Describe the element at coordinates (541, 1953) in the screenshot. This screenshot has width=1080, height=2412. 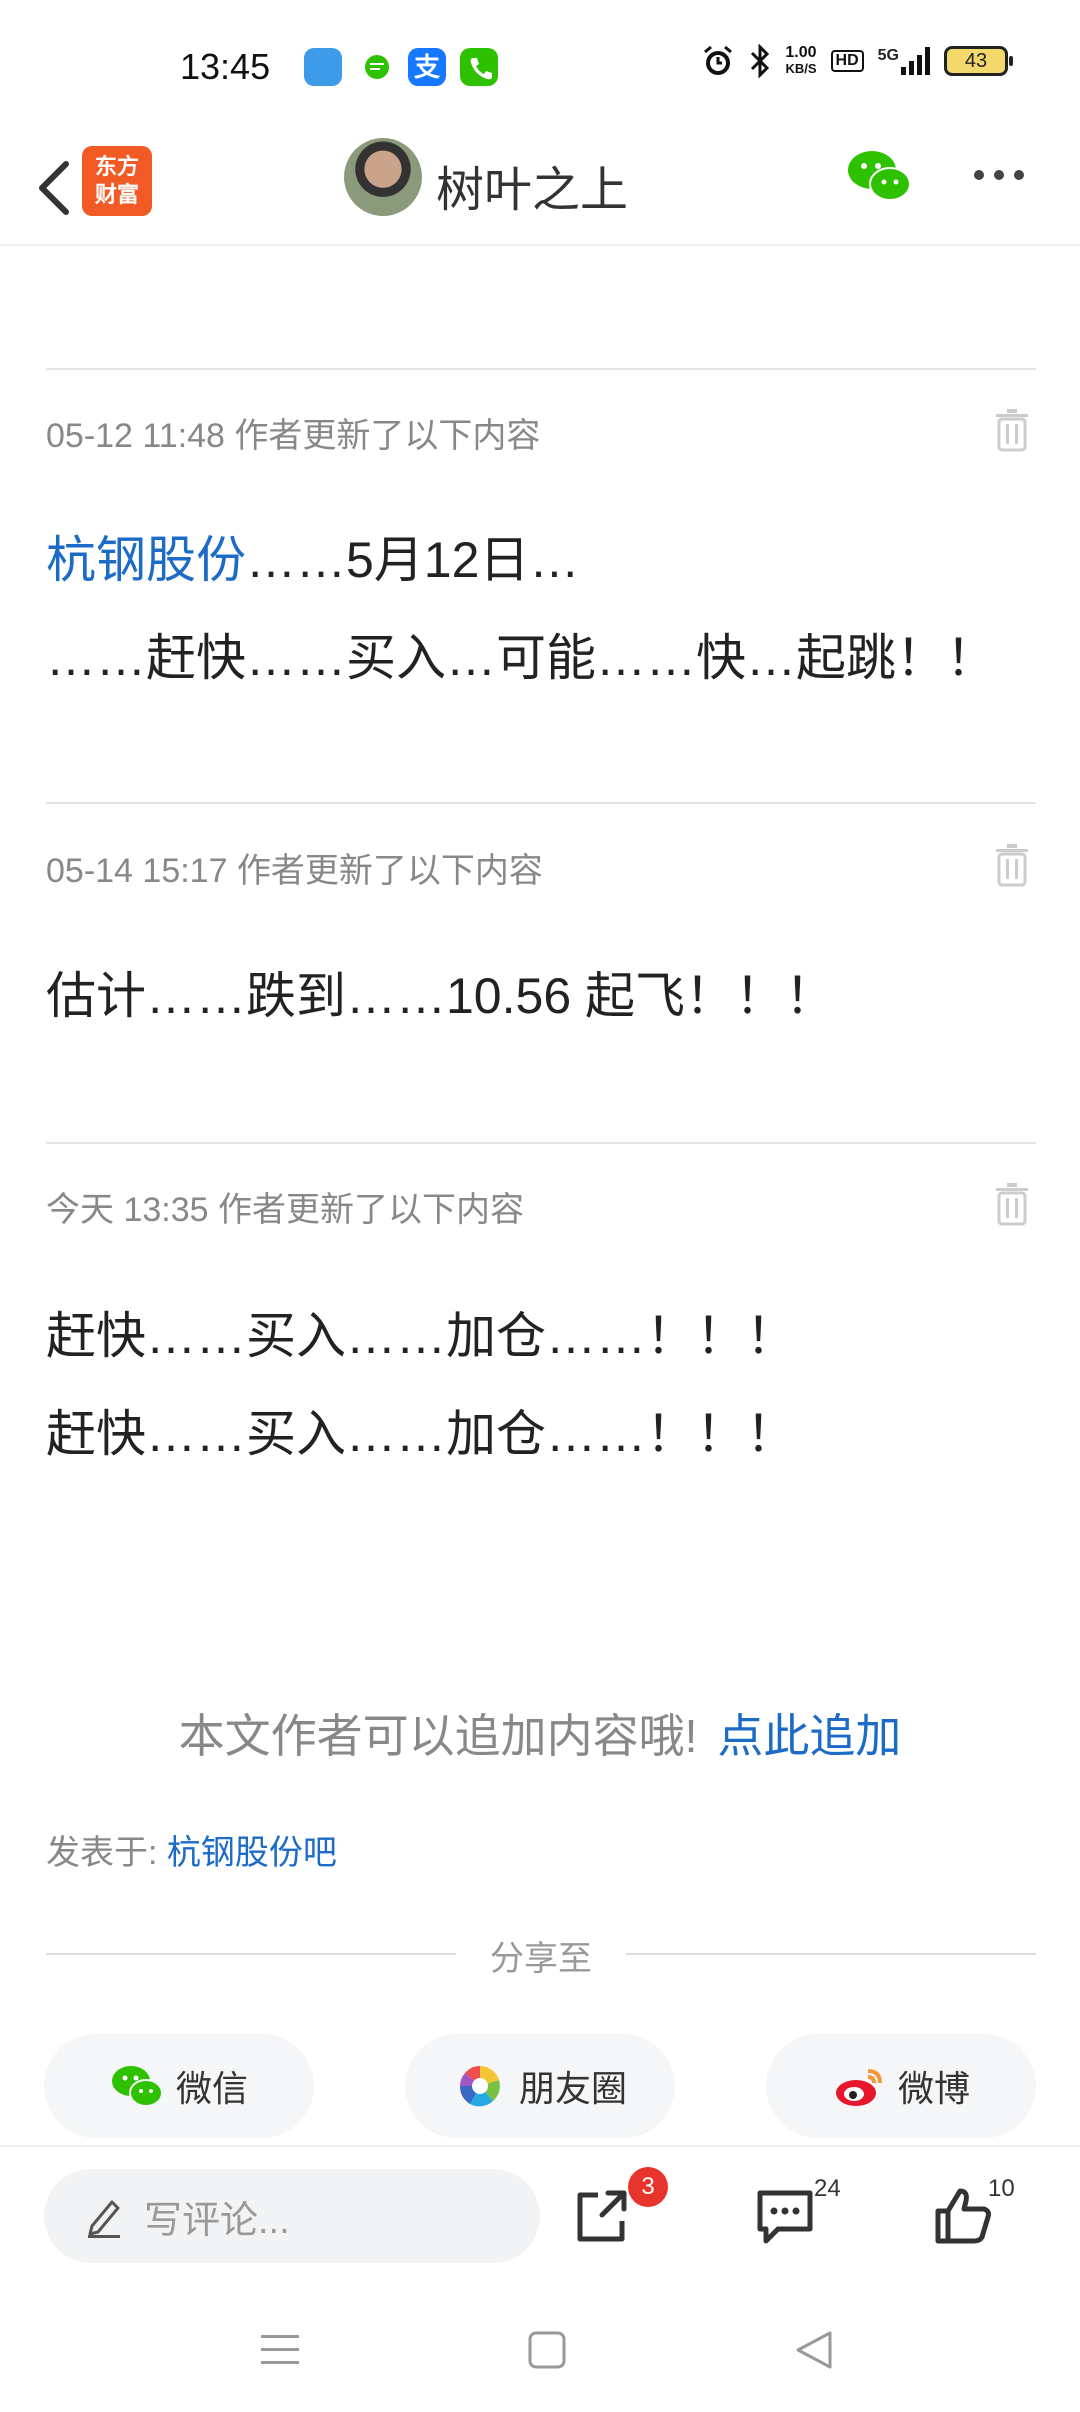
I see `share-section-title: 分享至` at that location.